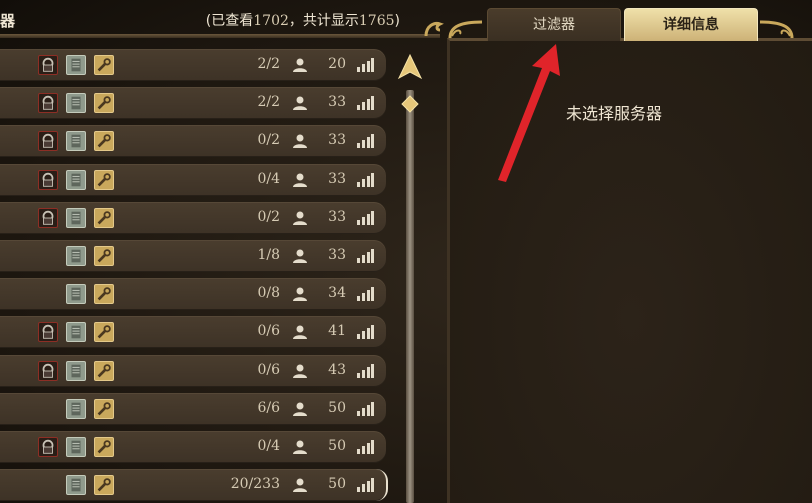 This screenshot has width=812, height=503. I want to click on tab-ornament-left-icon, so click(465, 29).